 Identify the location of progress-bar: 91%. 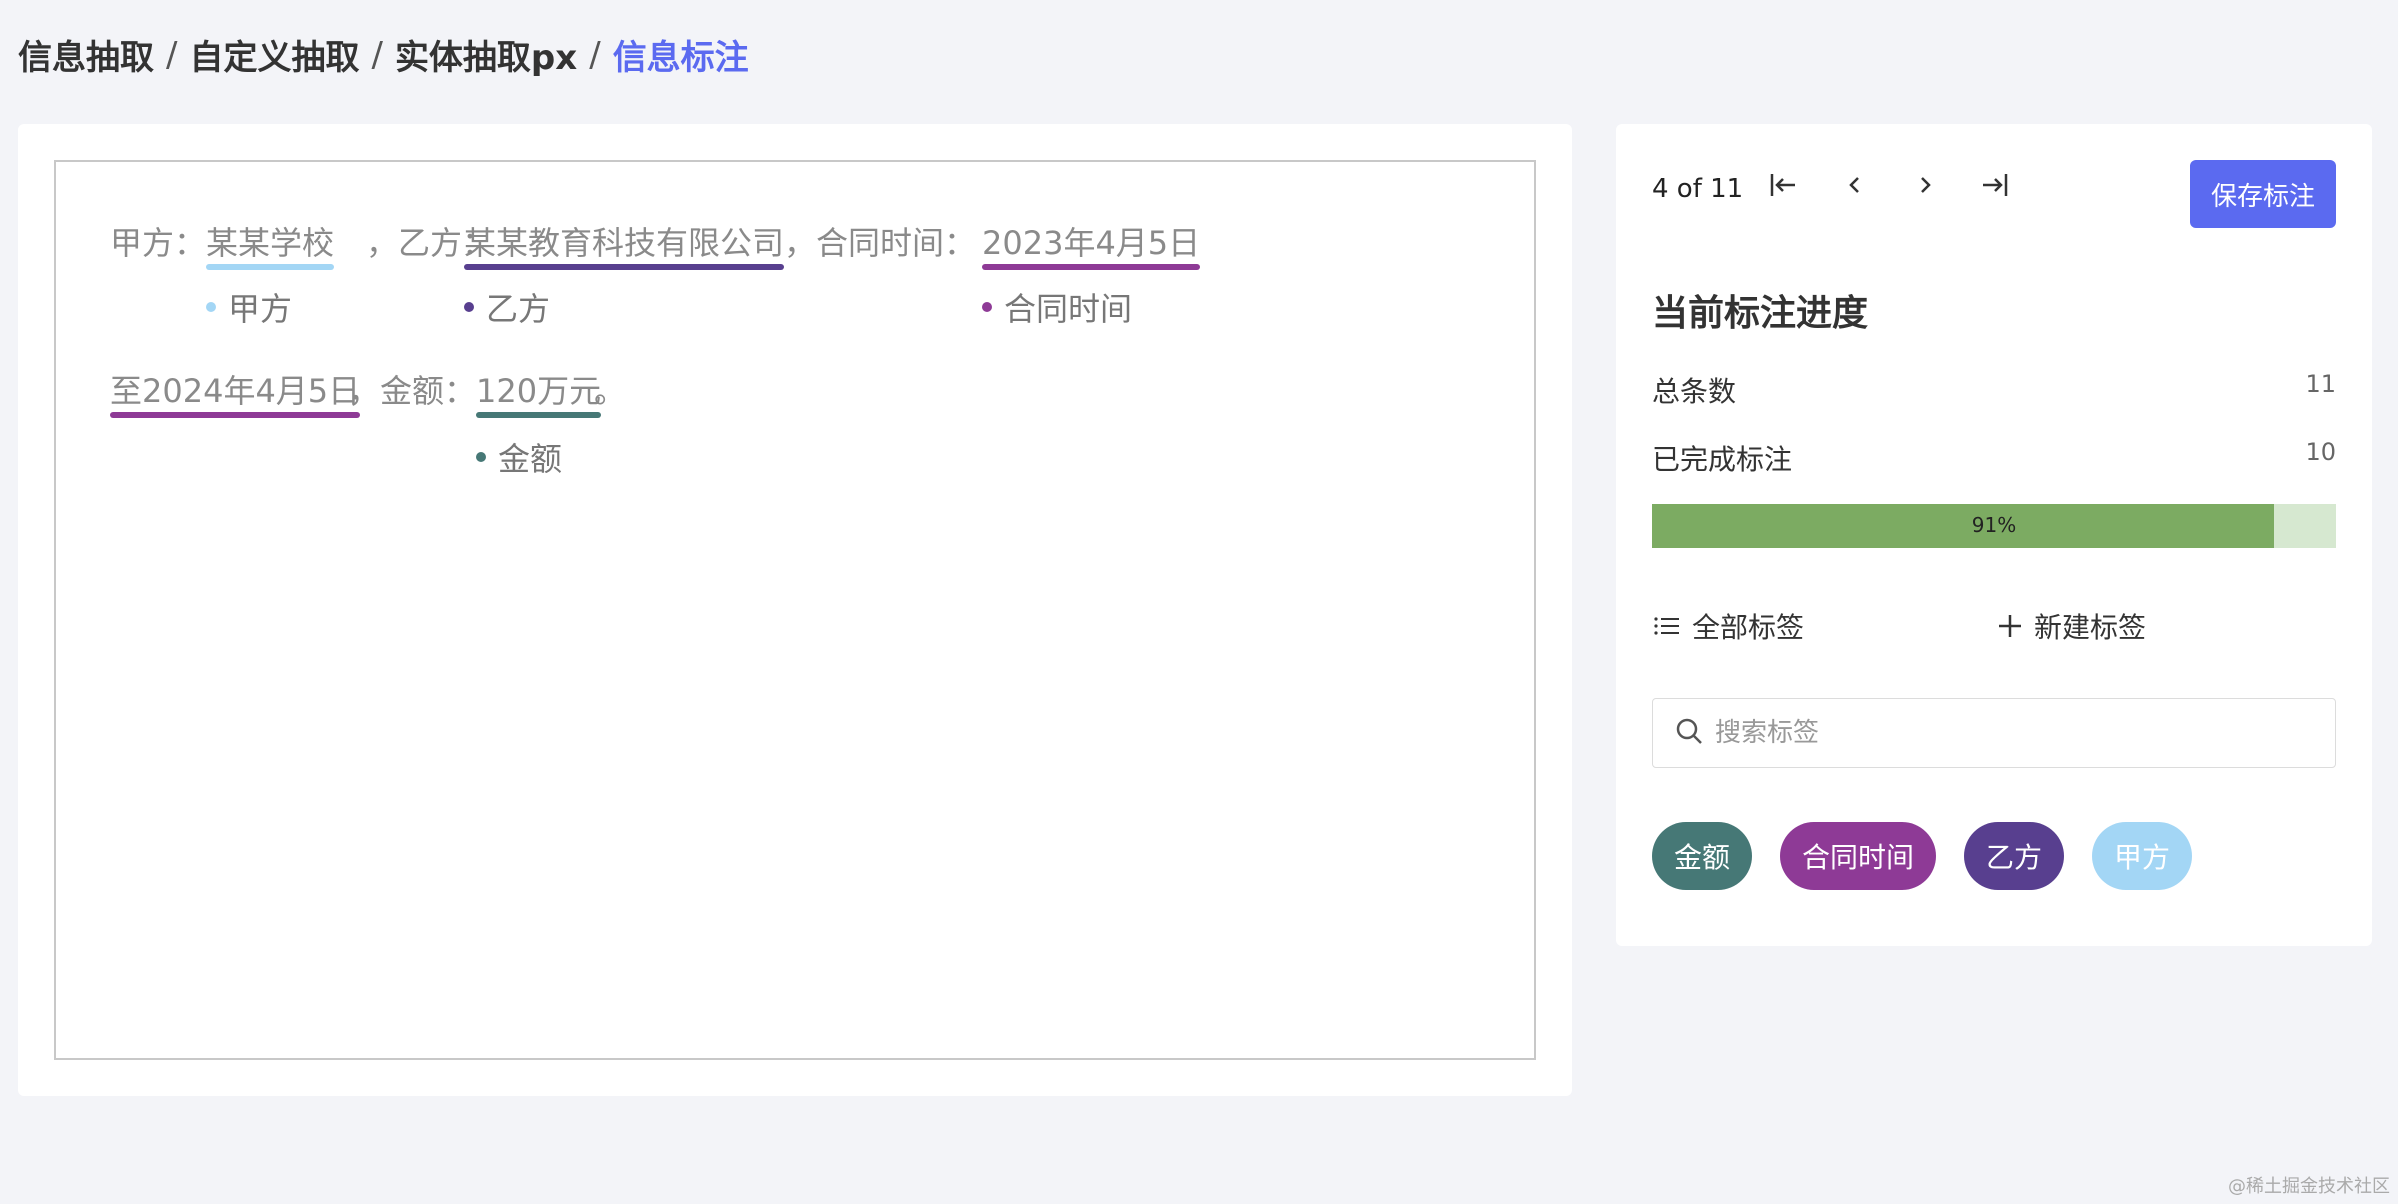
(1994, 526).